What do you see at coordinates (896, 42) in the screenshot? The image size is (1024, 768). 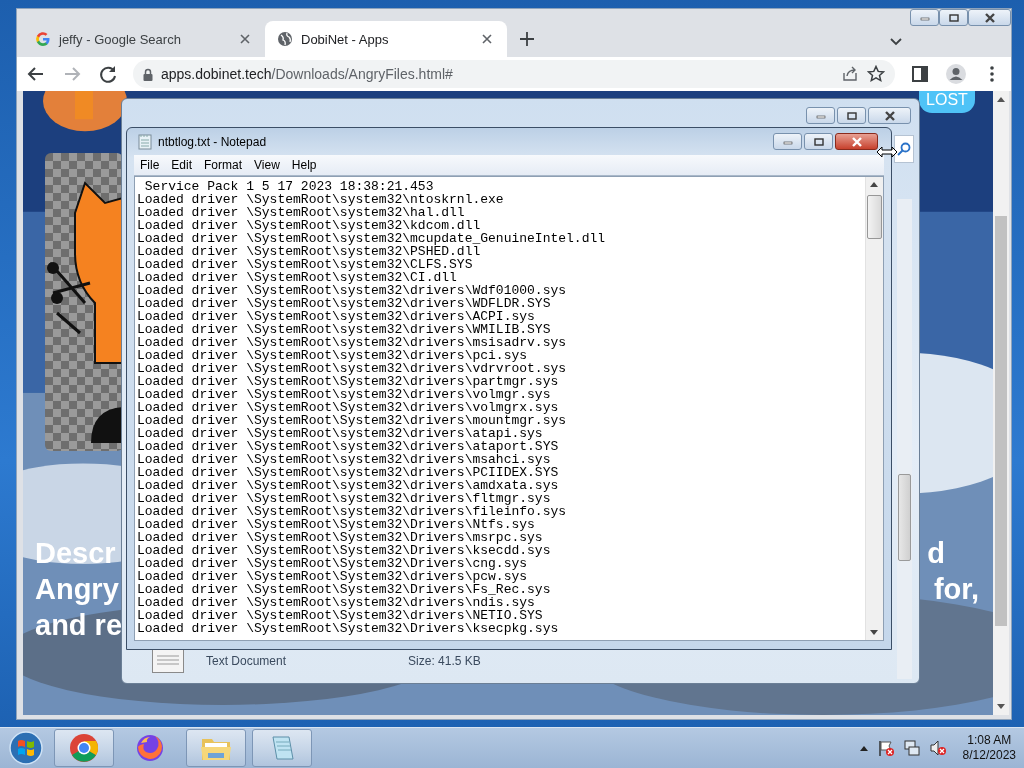 I see `chevron-down-icon` at bounding box center [896, 42].